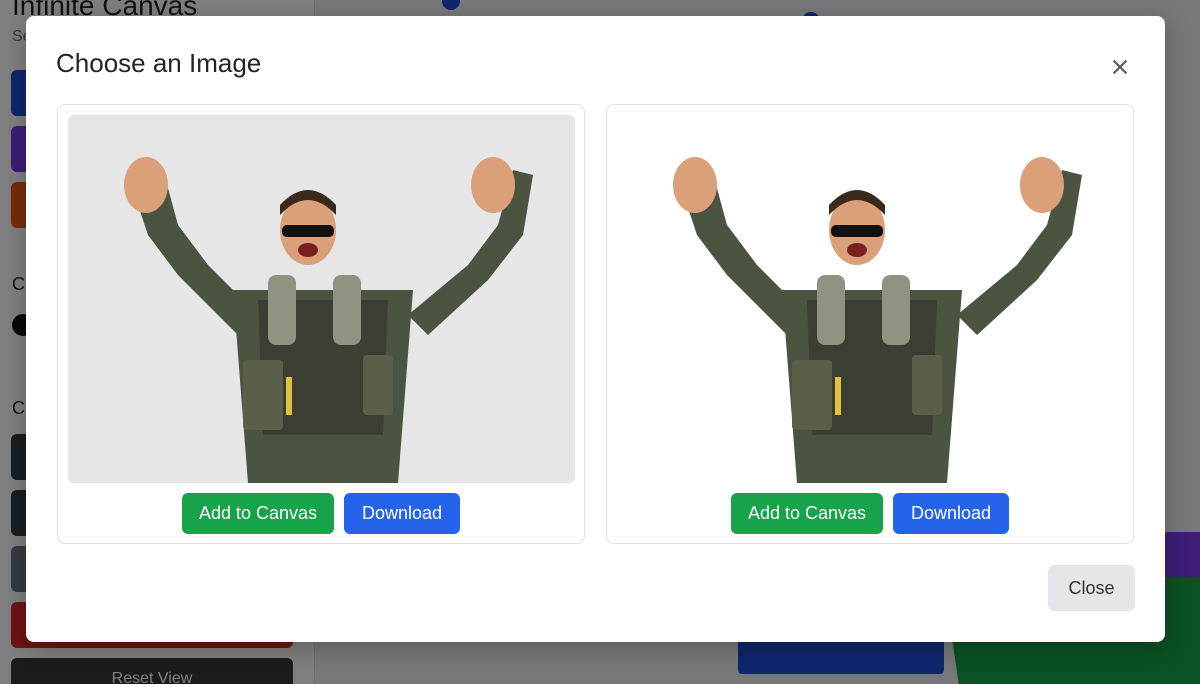  Describe the element at coordinates (1091, 588) in the screenshot. I see `close-button: Close` at that location.